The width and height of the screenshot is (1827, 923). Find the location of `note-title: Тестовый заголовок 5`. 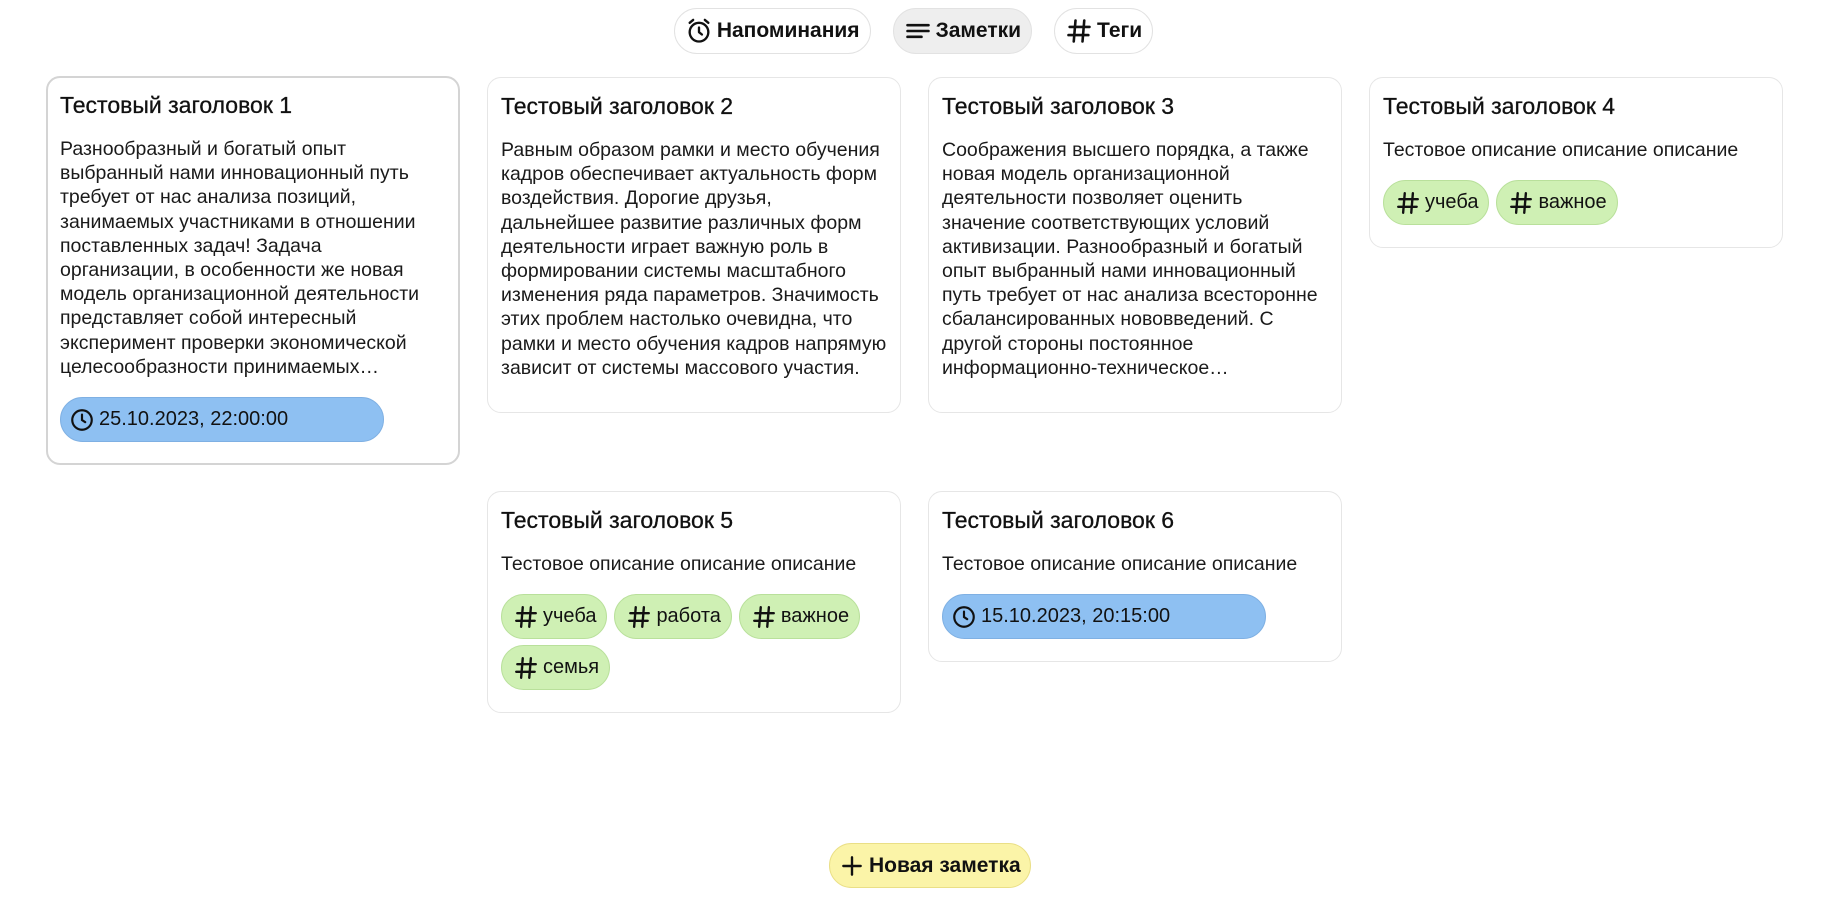

note-title: Тестовый заголовок 5 is located at coordinates (617, 520).